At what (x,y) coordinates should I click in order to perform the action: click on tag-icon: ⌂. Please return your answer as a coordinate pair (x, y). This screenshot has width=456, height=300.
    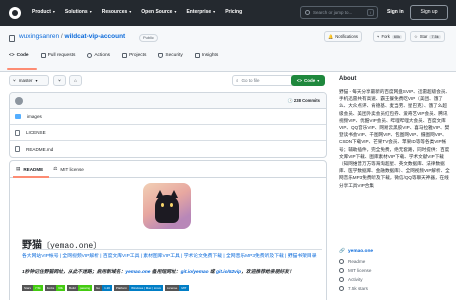
    Looking at the image, I should click on (75, 80).